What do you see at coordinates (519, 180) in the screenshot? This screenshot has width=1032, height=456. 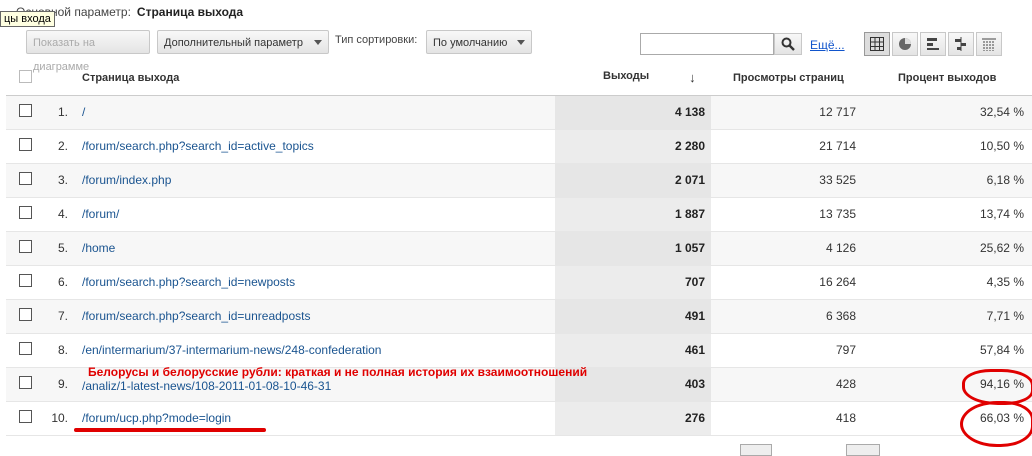 I see `table-row: 3. /forum/index.php 2 071 33 525 6,18 %` at bounding box center [519, 180].